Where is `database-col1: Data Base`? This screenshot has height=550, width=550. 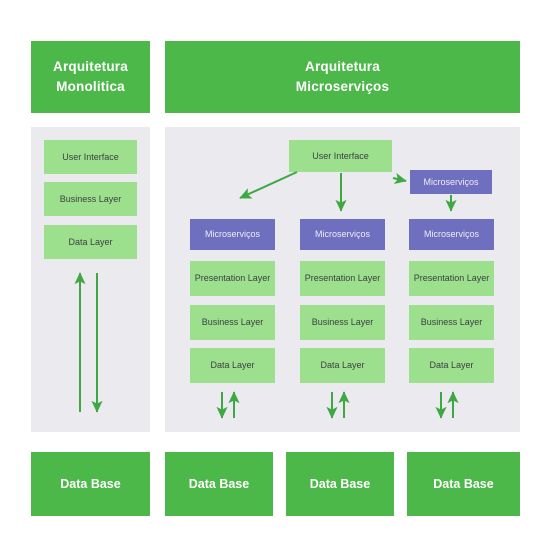 database-col1: Data Base is located at coordinates (219, 484).